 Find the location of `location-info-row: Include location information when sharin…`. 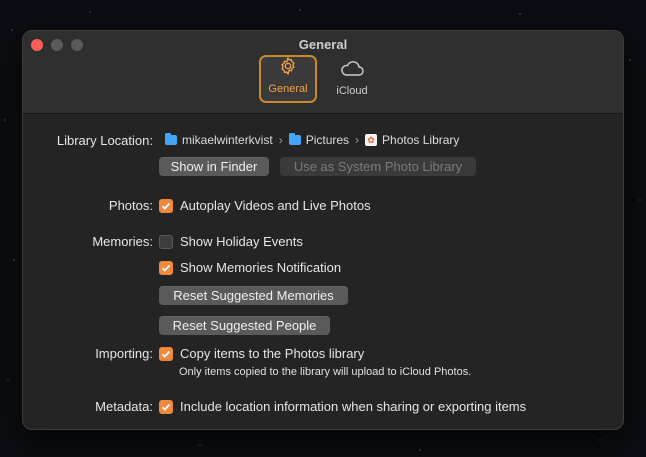

location-info-row: Include location information when sharin… is located at coordinates (342, 406).